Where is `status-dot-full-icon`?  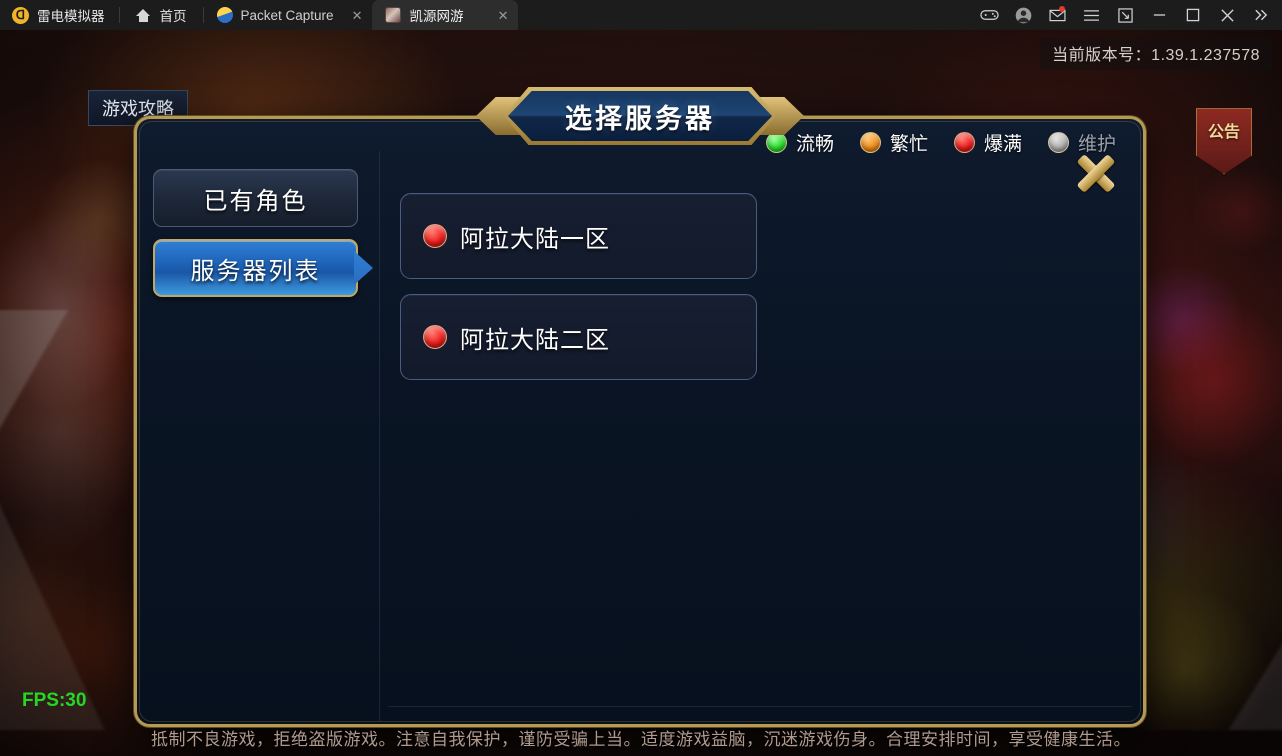
status-dot-full-icon is located at coordinates (964, 142).